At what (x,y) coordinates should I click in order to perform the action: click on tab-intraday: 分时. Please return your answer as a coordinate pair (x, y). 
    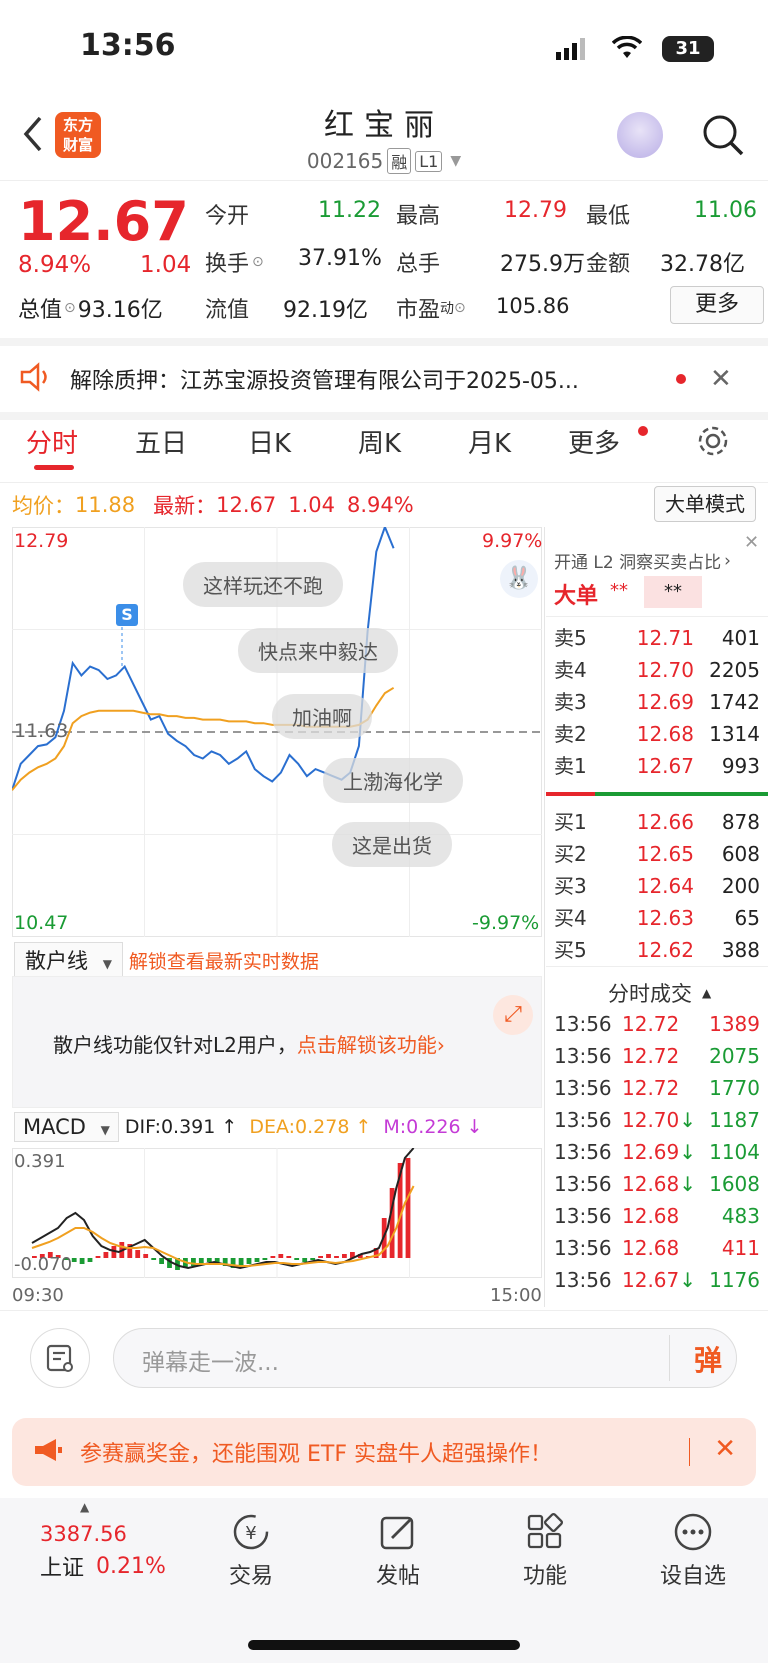
    Looking at the image, I should click on (52, 441).